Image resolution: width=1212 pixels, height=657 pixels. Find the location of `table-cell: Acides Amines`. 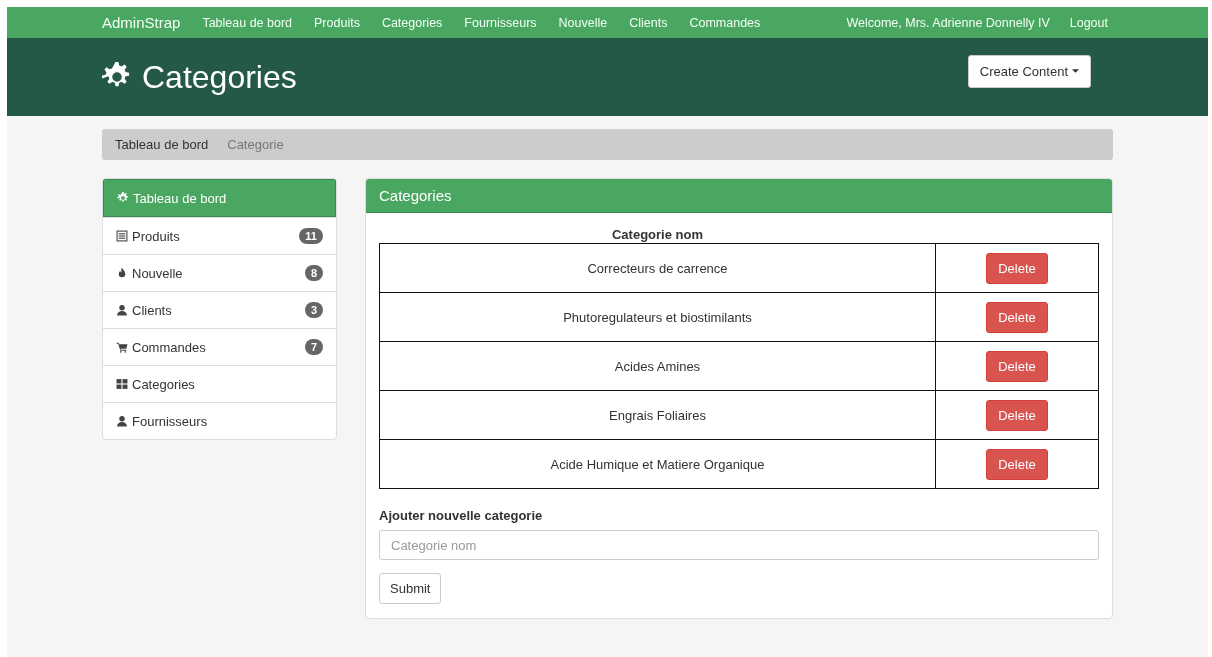

table-cell: Acides Amines is located at coordinates (657, 366).